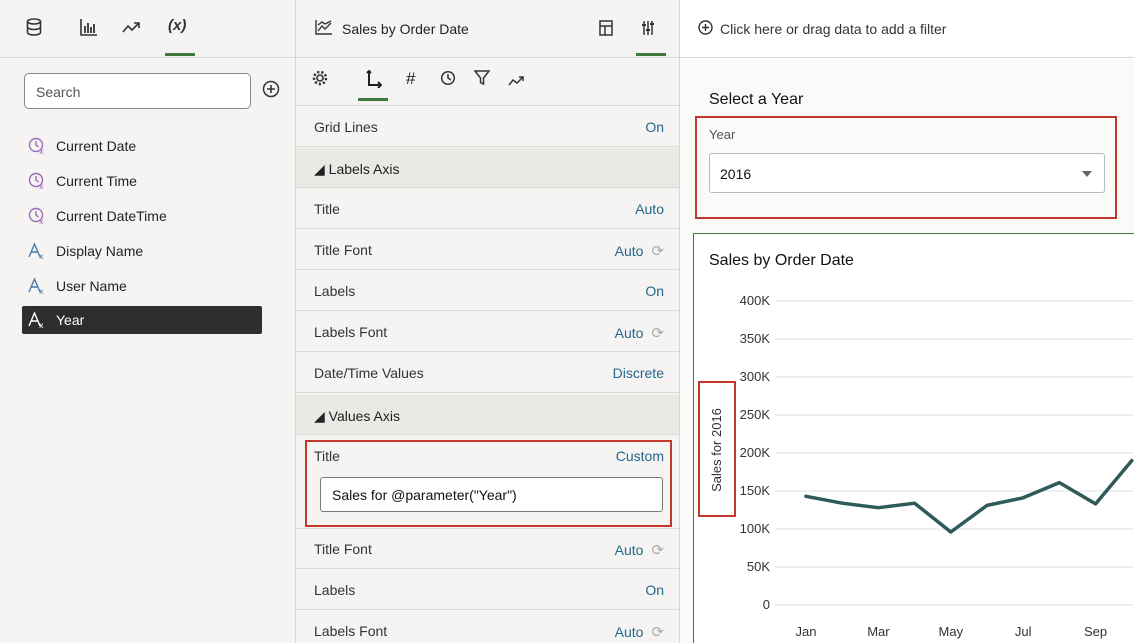 Image resolution: width=1134 pixels, height=643 pixels. What do you see at coordinates (487, 332) in the screenshot?
I see `labels-axis-labels-font-row: Labels Font Auto ⟳` at bounding box center [487, 332].